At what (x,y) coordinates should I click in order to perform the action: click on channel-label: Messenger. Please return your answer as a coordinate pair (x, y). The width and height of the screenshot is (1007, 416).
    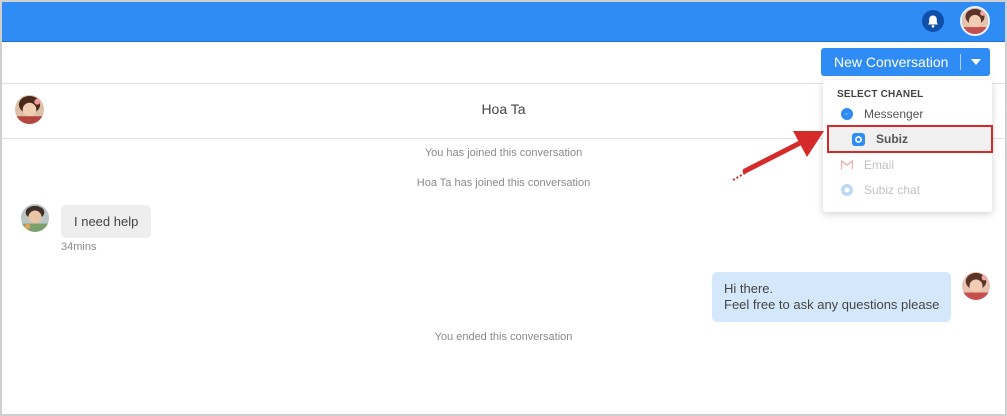
    Looking at the image, I should click on (894, 114).